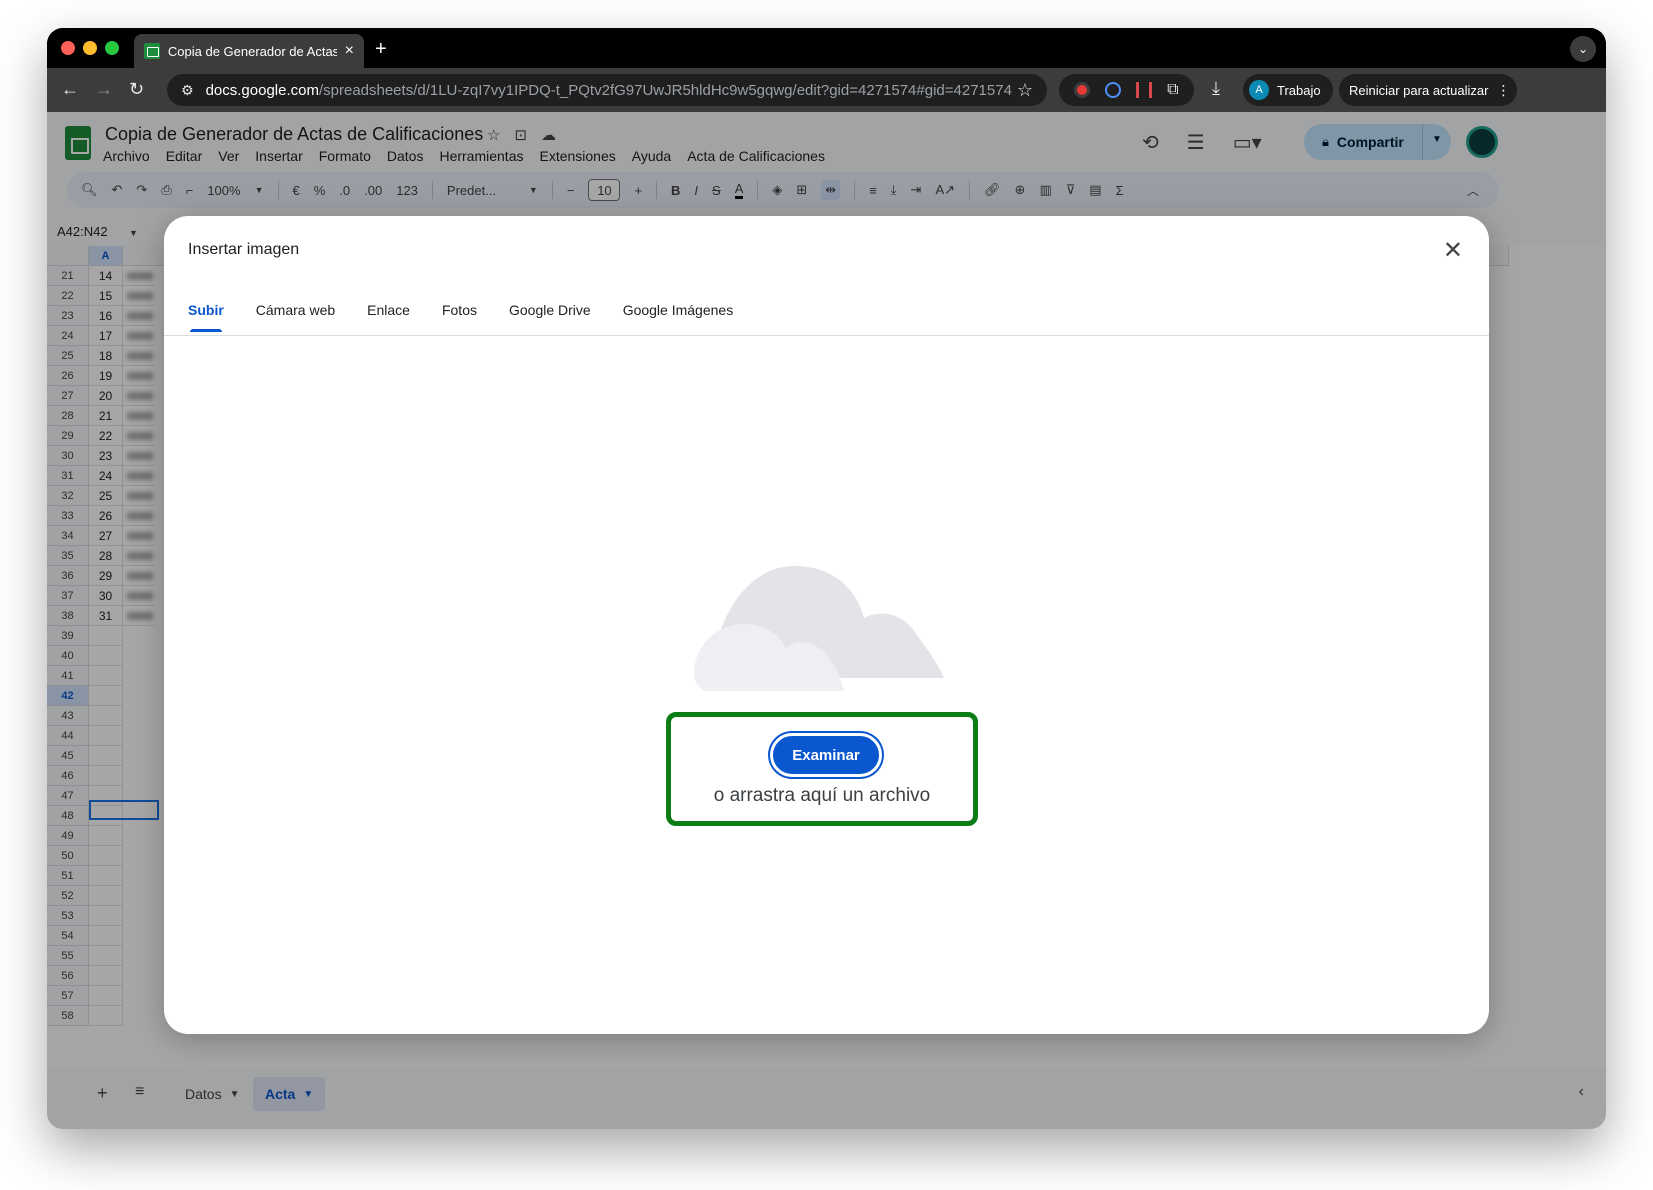 This screenshot has width=1653, height=1190. I want to click on tabs-divider, so click(826, 335).